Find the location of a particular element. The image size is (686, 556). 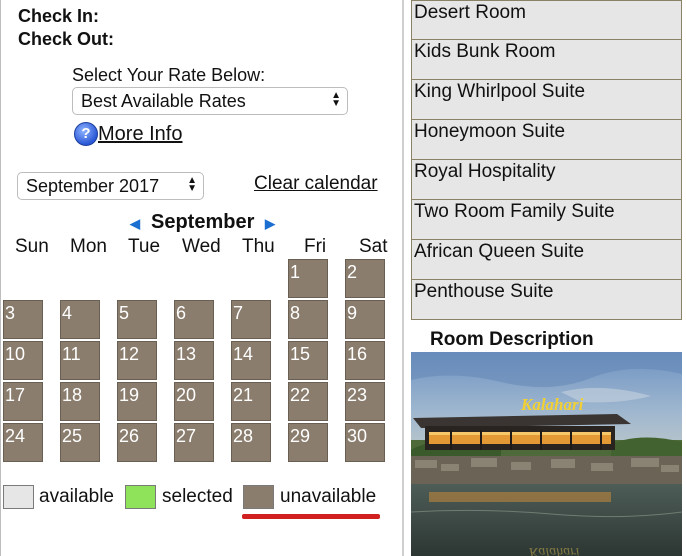

weekday-label: Tue is located at coordinates (144, 246).